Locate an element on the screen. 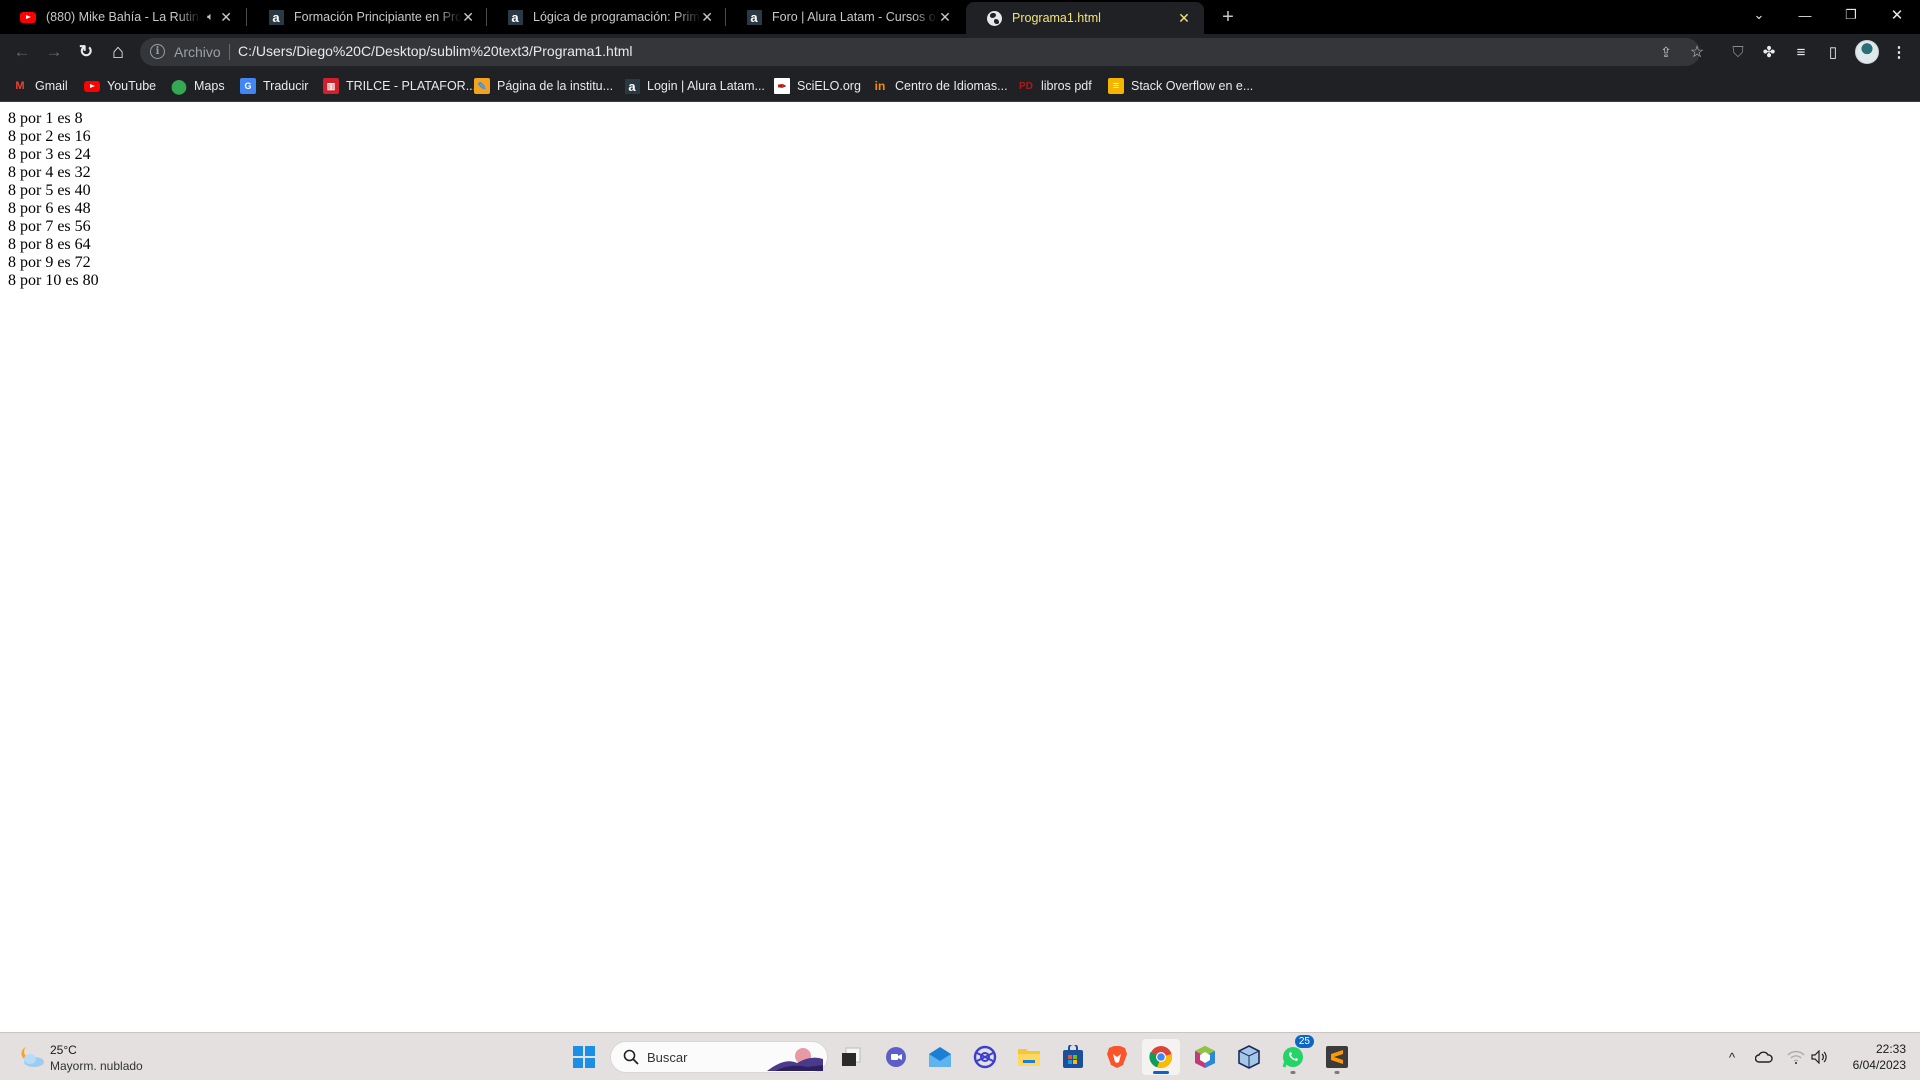  bookmark-youtube: YouTube is located at coordinates (120, 86).